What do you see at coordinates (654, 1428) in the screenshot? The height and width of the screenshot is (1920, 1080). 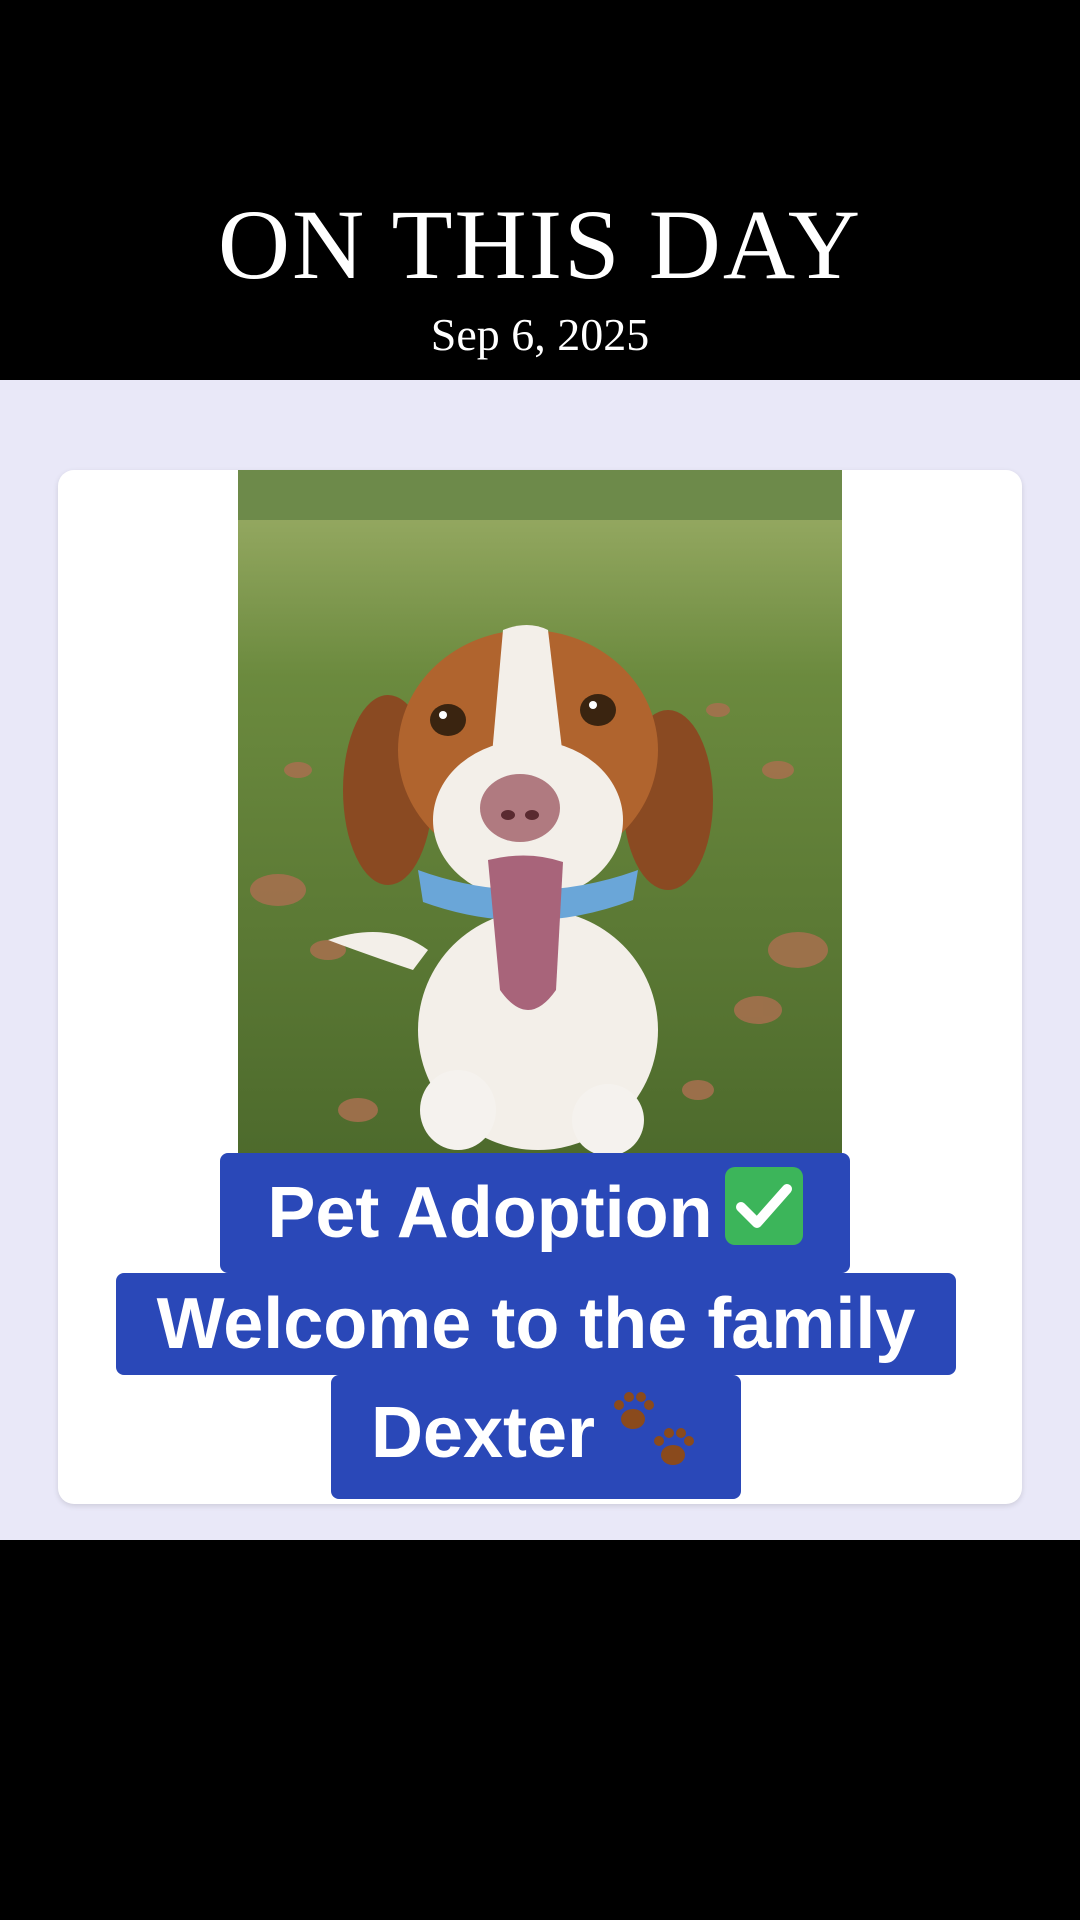 I see `paw-prints-icon` at bounding box center [654, 1428].